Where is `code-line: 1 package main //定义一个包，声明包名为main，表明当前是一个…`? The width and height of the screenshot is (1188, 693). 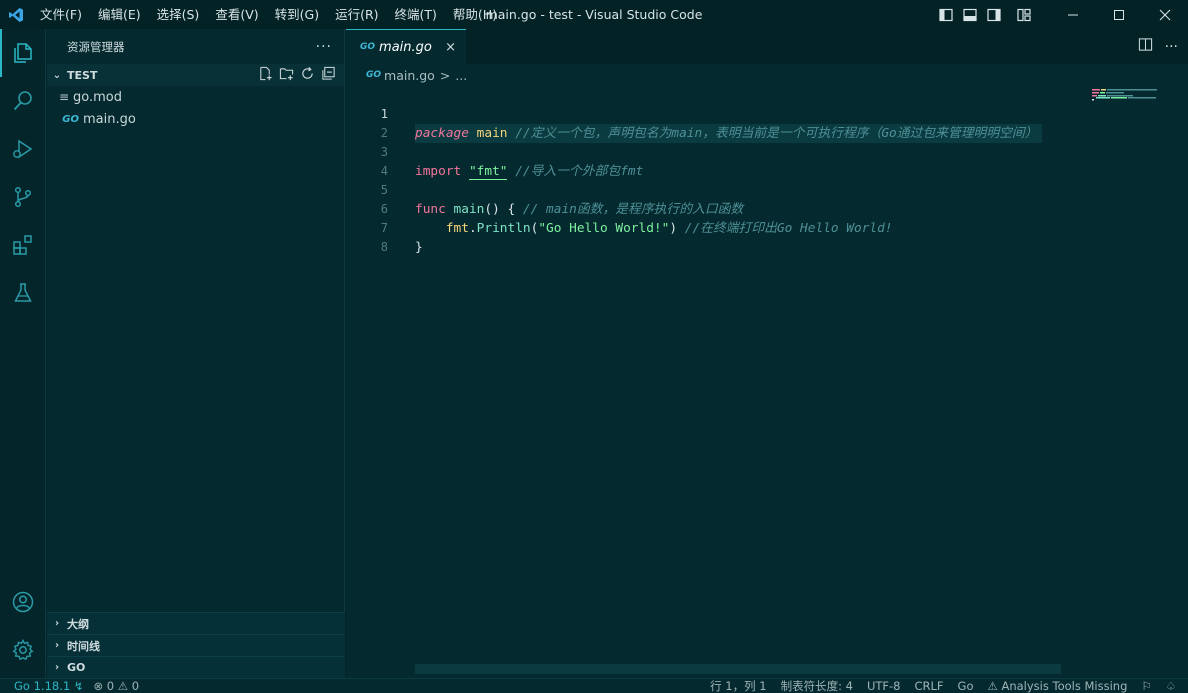
code-line: 1 package main //定义一个包，声明包名为main，表明当前是一个… is located at coordinates (767, 114).